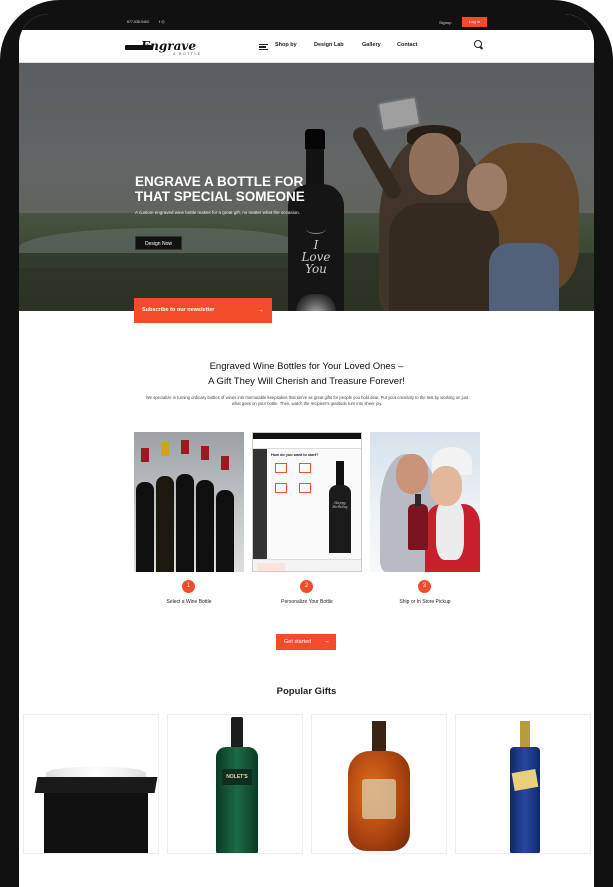  What do you see at coordinates (474, 22) in the screenshot?
I see `login-button: Log in` at bounding box center [474, 22].